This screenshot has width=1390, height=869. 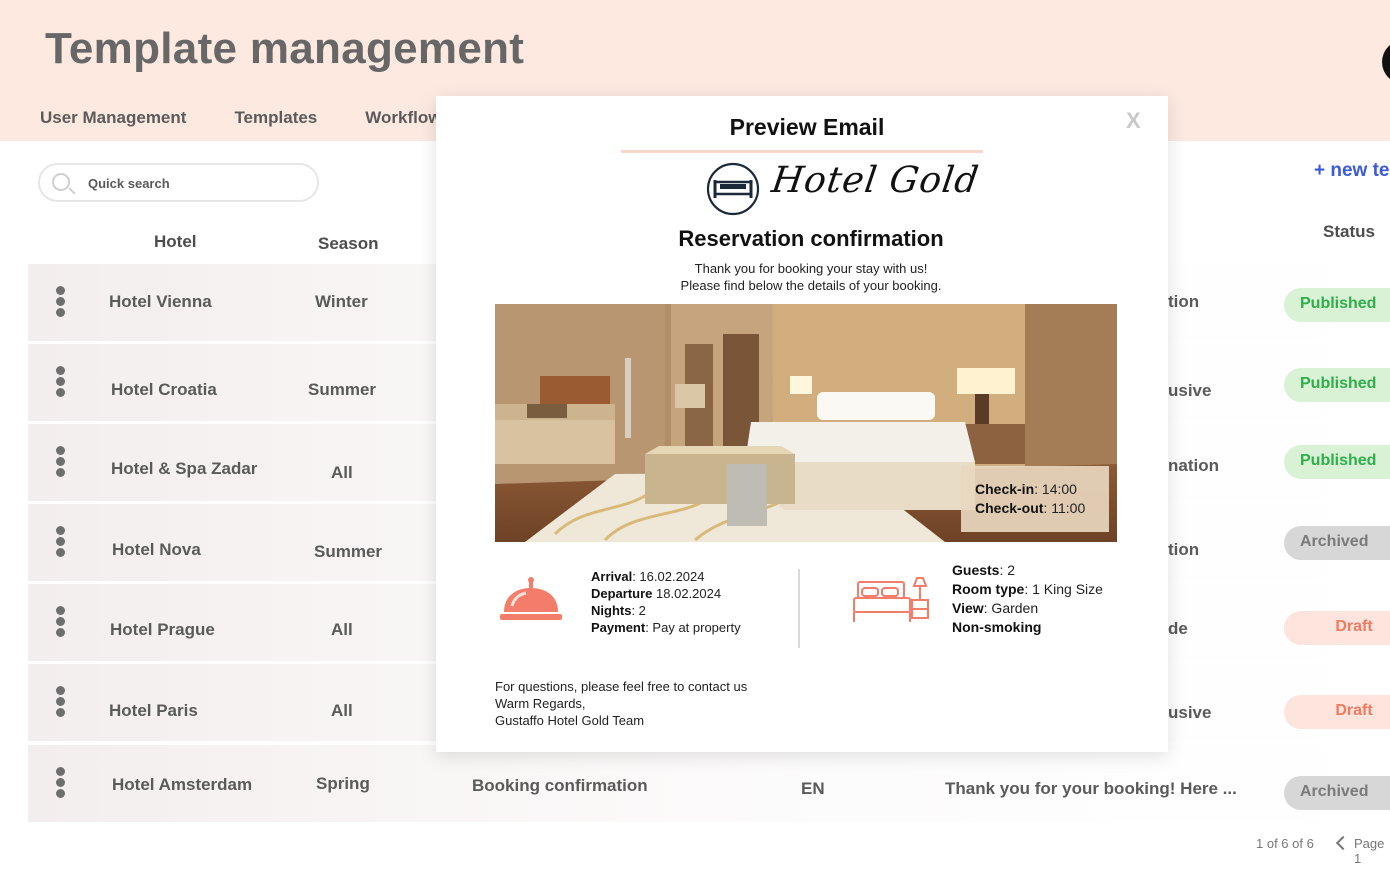 What do you see at coordinates (1349, 232) in the screenshot?
I see `column-header-status: Status` at bounding box center [1349, 232].